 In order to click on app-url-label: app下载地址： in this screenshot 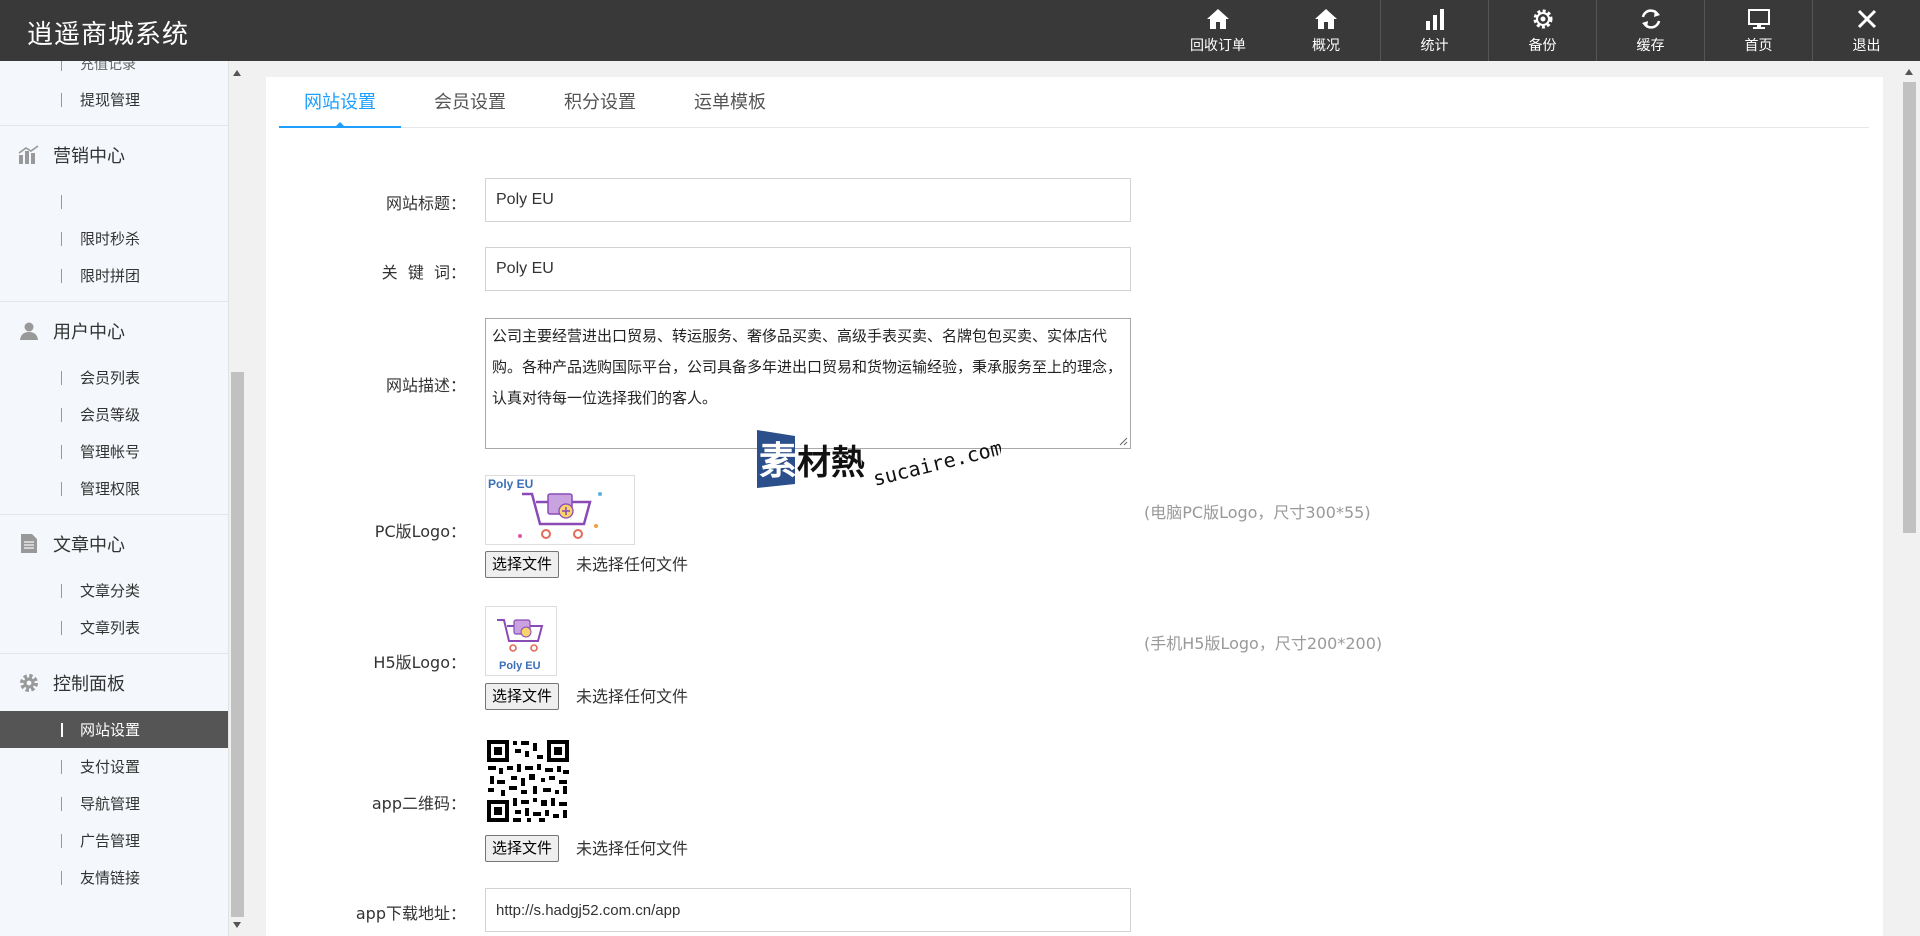, I will do `click(410, 913)`.